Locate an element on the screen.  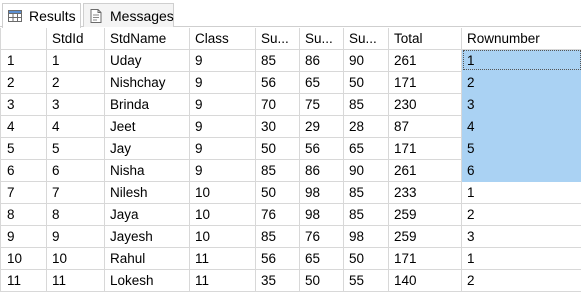
table-cell: 35 is located at coordinates (277, 280).